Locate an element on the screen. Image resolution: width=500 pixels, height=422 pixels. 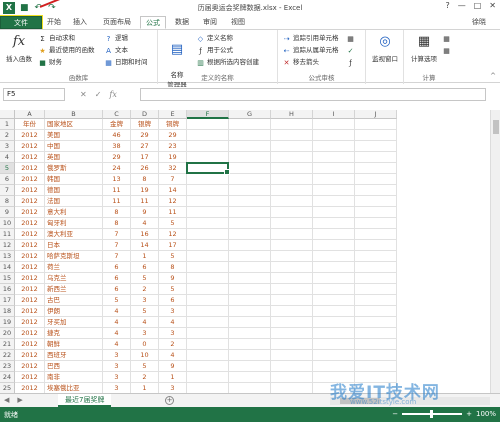
cell-d17: 3 is located at coordinates (145, 300).